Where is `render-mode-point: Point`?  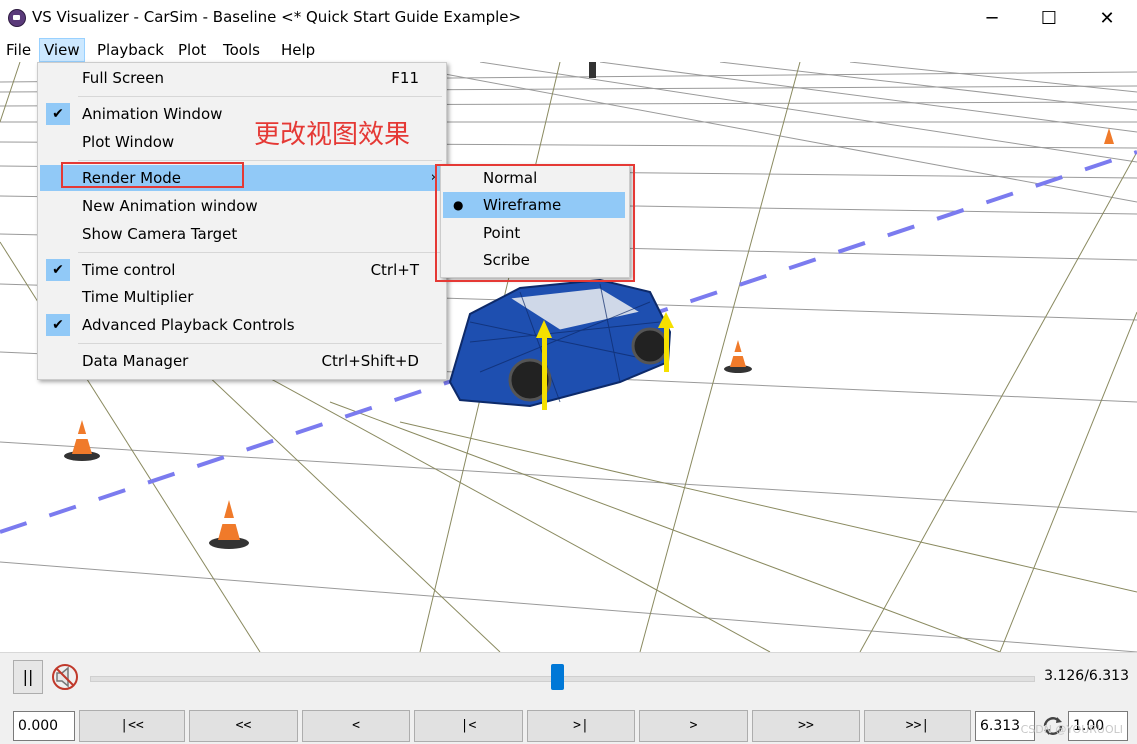
render-mode-point: Point is located at coordinates (534, 233).